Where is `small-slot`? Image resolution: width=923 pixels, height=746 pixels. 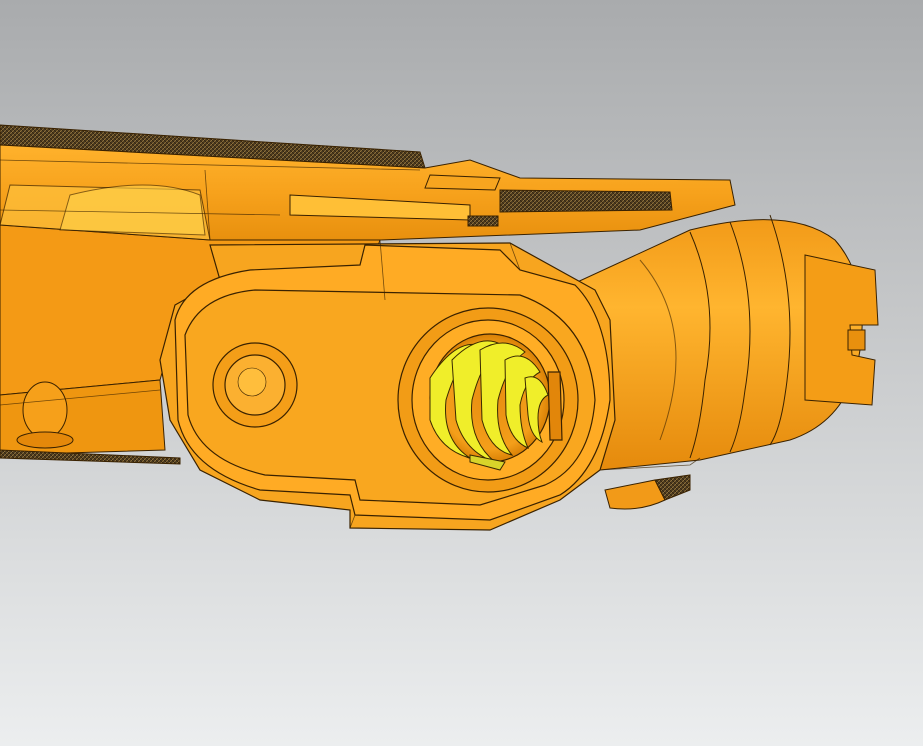
small-slot is located at coordinates (483, 221).